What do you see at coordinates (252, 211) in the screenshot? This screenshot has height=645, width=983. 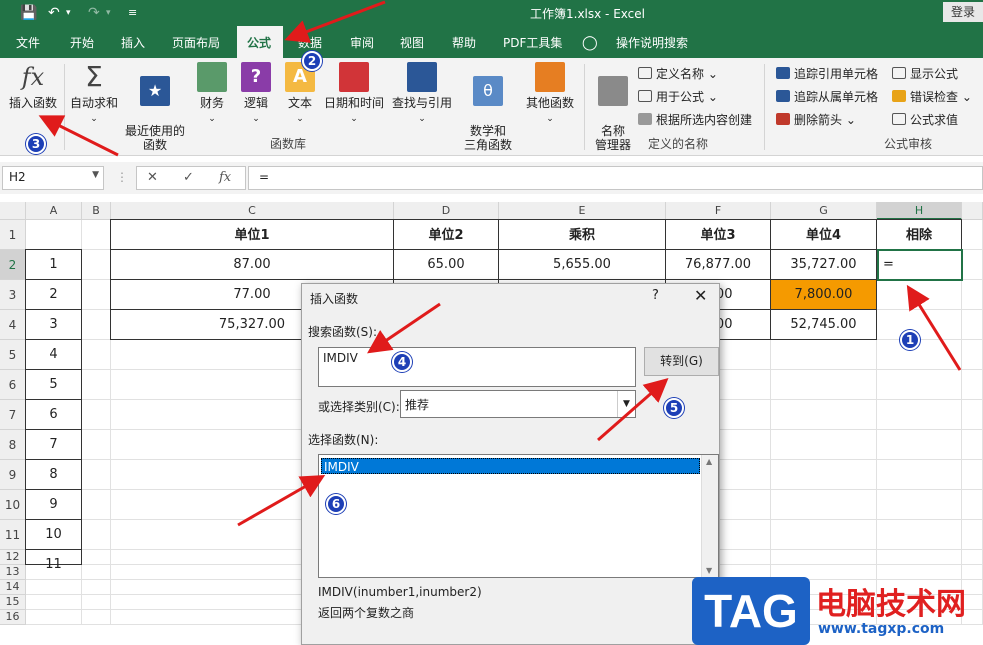 I see `column-header-c: C` at bounding box center [252, 211].